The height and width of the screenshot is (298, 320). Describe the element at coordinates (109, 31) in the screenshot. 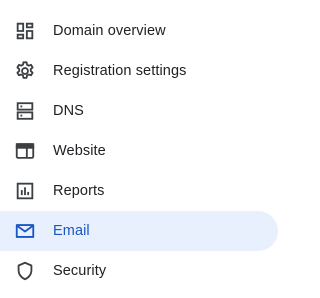

I see `nav-item-label: Domain overview` at that location.